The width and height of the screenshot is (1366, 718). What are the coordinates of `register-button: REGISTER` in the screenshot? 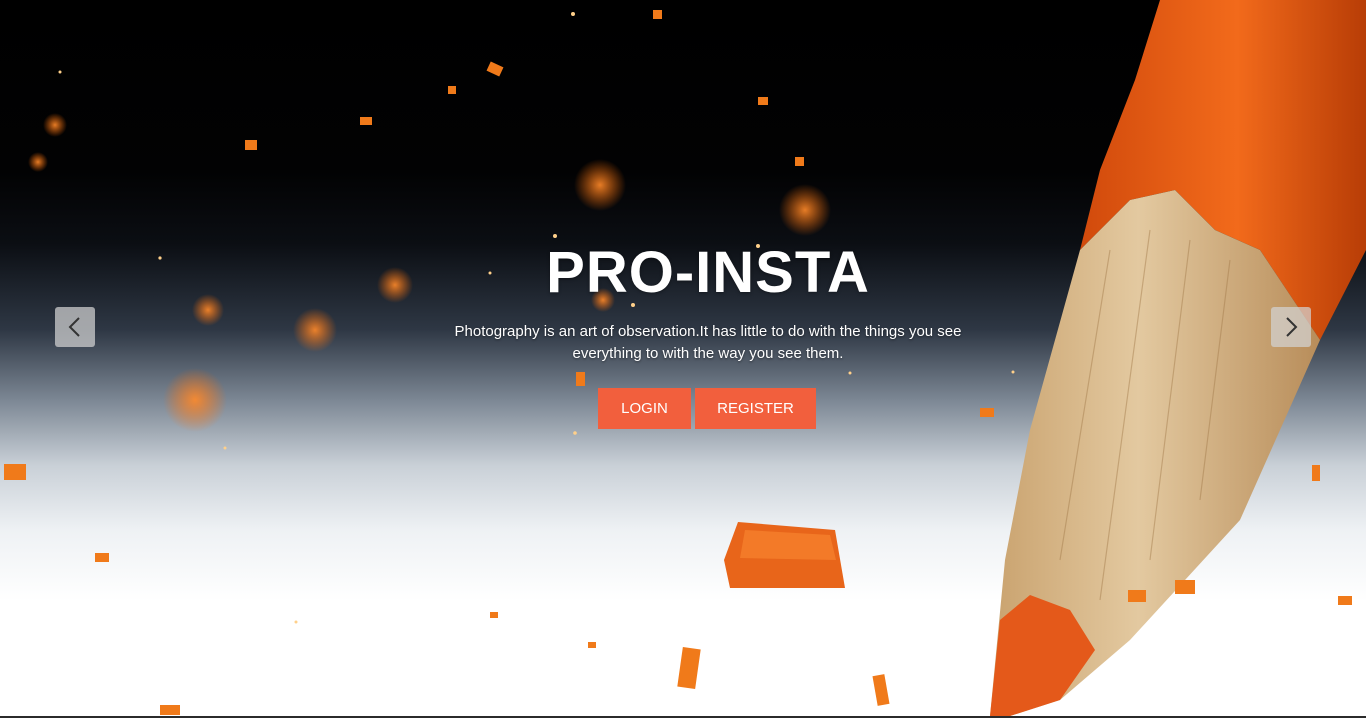 It's located at (755, 408).